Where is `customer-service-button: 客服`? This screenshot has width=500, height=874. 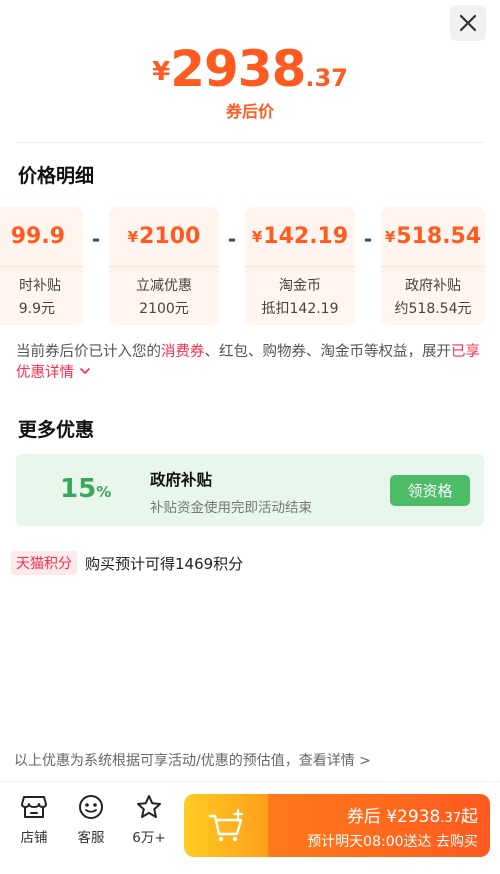 customer-service-button: 客服 is located at coordinates (91, 820).